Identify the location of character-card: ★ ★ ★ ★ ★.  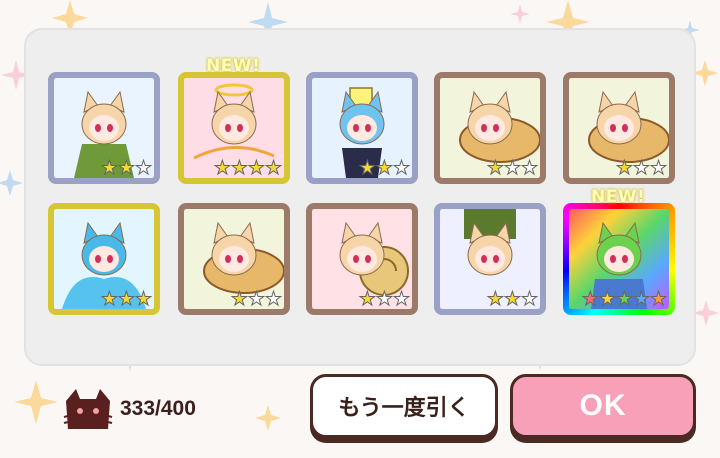
(619, 259).